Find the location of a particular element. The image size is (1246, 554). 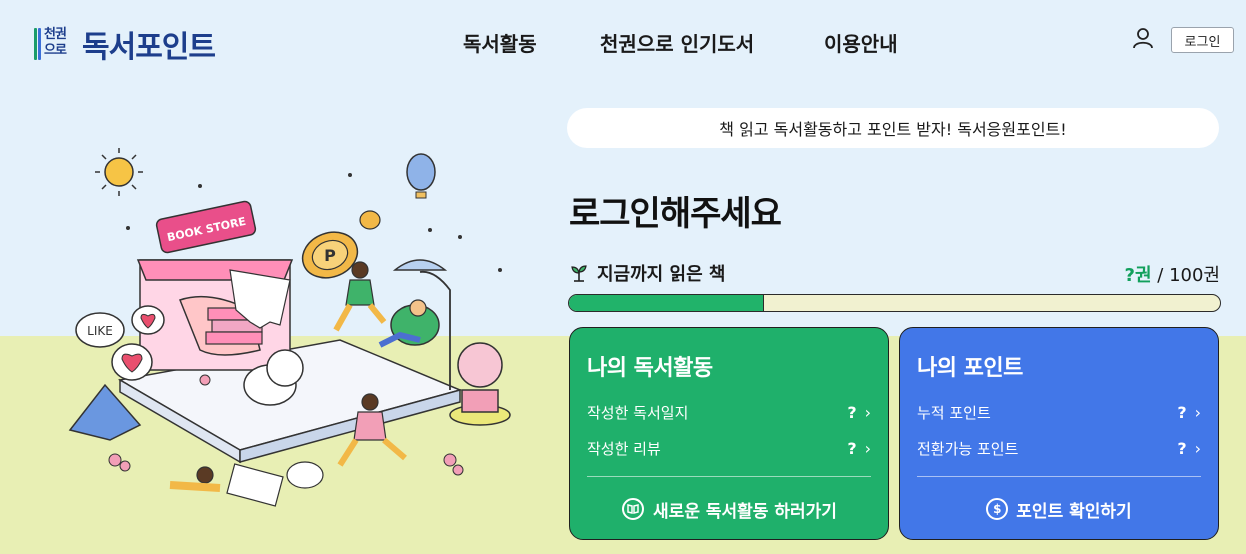

nav-item-popular-books: 천권으로 인기도서 is located at coordinates (677, 42).